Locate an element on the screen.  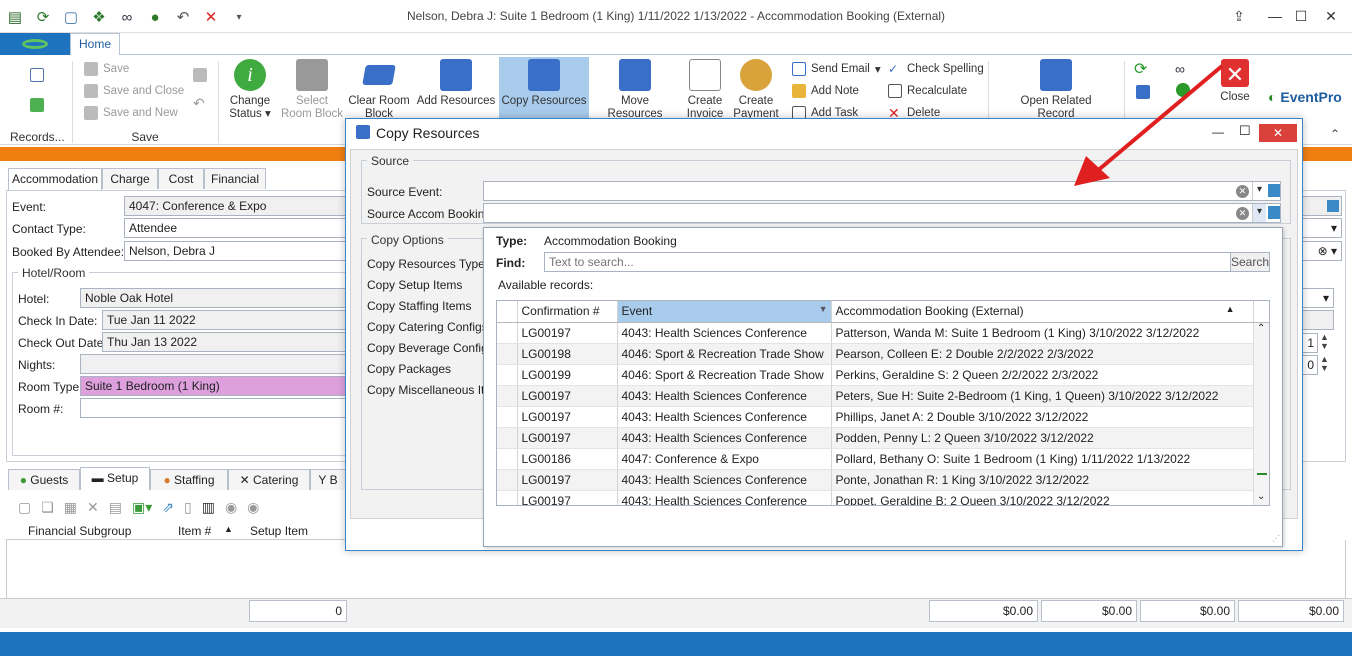
spin-field-1: 1 is located at coordinates (1310, 343).